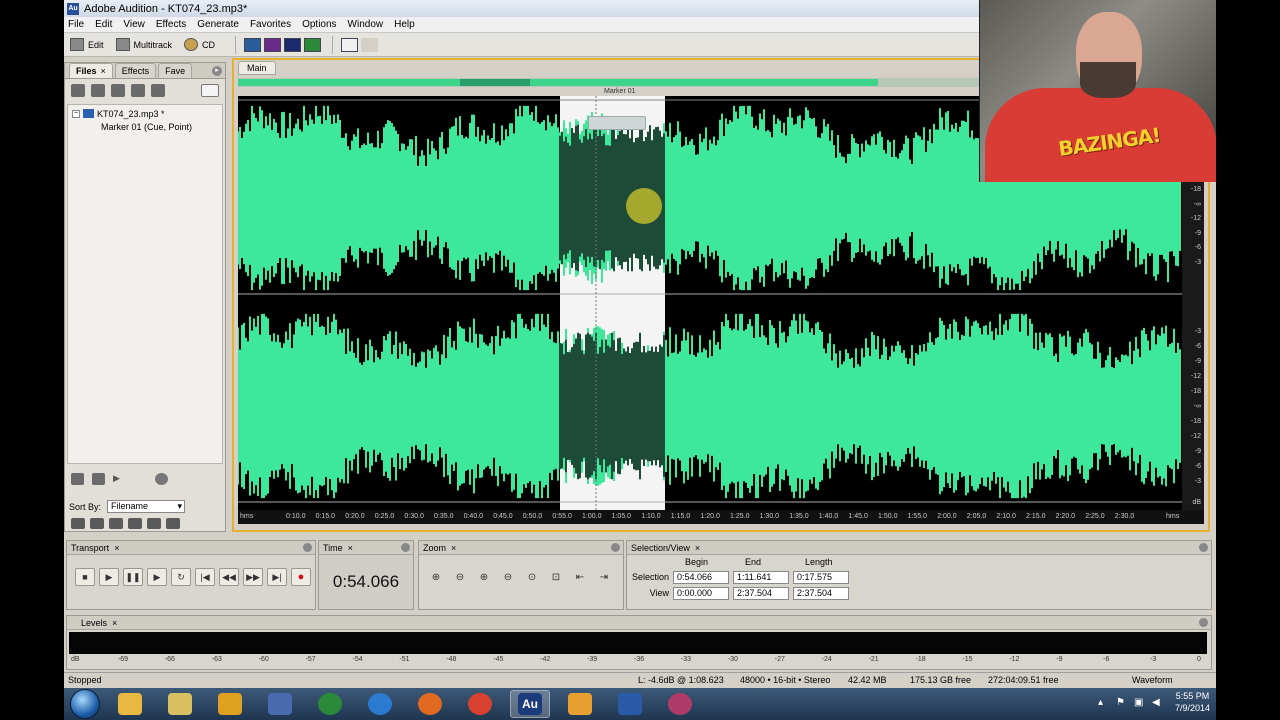 This screenshot has width=1280, height=720. I want to click on overview-range, so click(558, 82).